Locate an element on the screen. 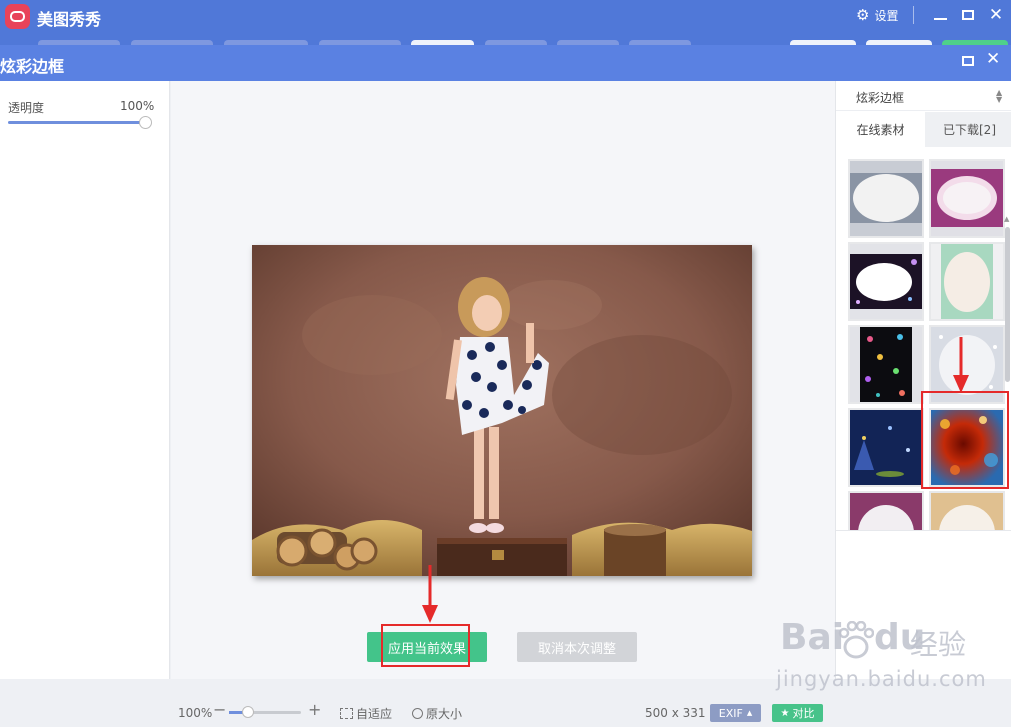 This screenshot has height=727, width=1011. thumbnail-scrollbar is located at coordinates (1007, 304).